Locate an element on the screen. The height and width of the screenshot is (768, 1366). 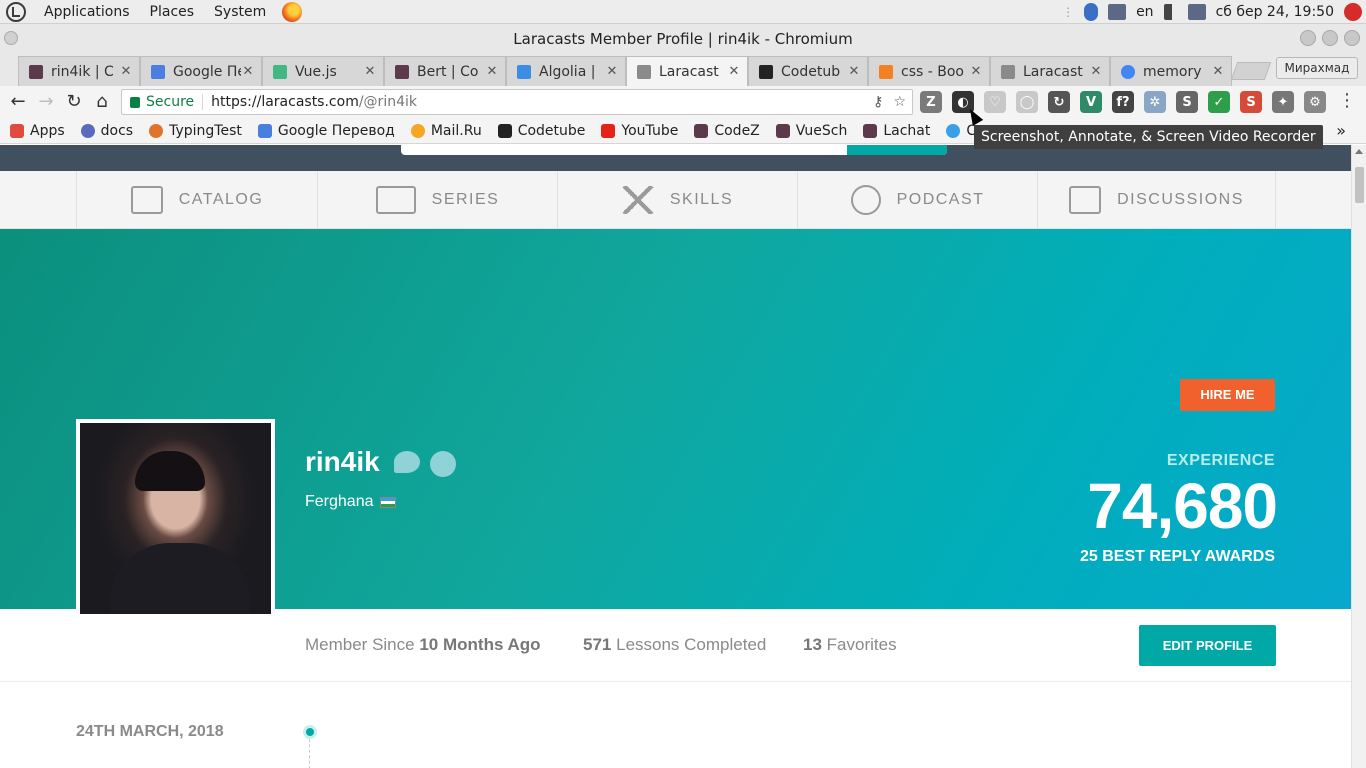
tab-title: memory is located at coordinates (1172, 71).